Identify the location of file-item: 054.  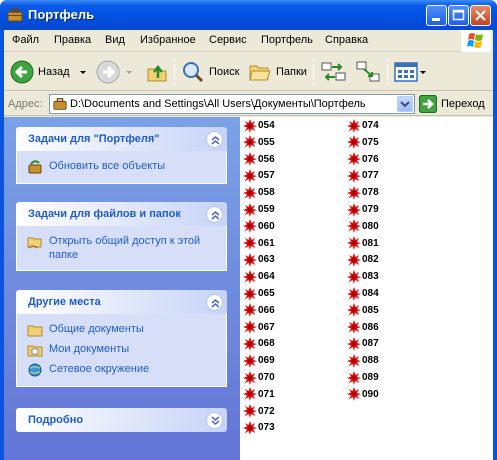
(258, 125).